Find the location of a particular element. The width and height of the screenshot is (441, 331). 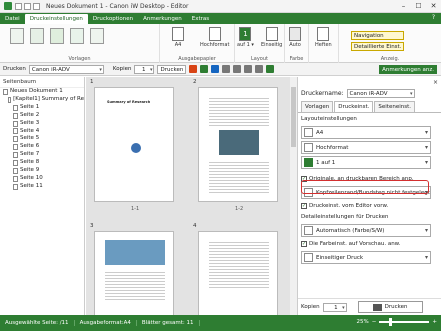

logo-icon is located at coordinates (136, 148).